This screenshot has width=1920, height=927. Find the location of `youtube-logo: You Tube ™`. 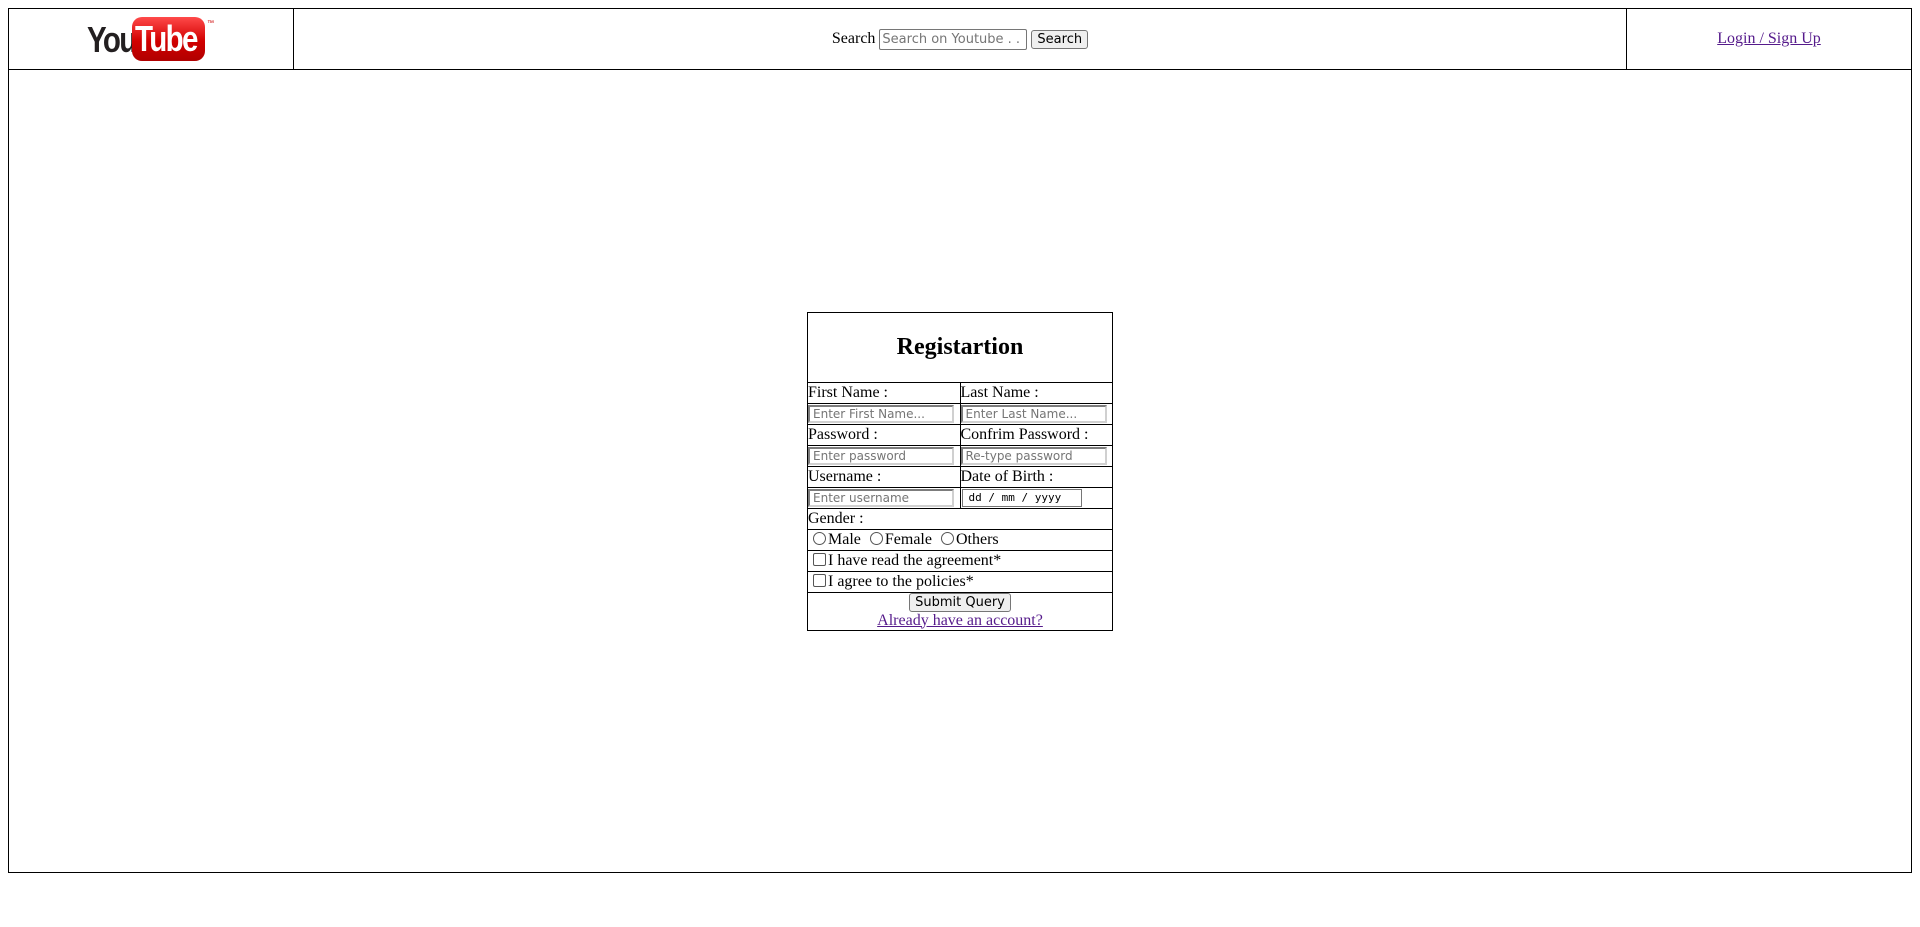

youtube-logo: You Tube ™ is located at coordinates (151, 39).